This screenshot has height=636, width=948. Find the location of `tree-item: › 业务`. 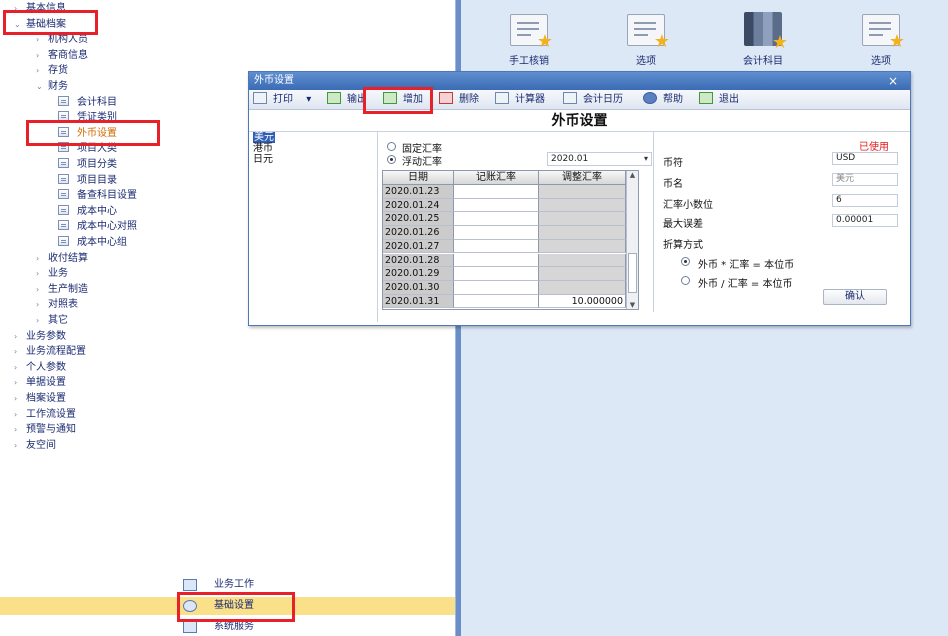

tree-item: › 业务 is located at coordinates (52, 273).